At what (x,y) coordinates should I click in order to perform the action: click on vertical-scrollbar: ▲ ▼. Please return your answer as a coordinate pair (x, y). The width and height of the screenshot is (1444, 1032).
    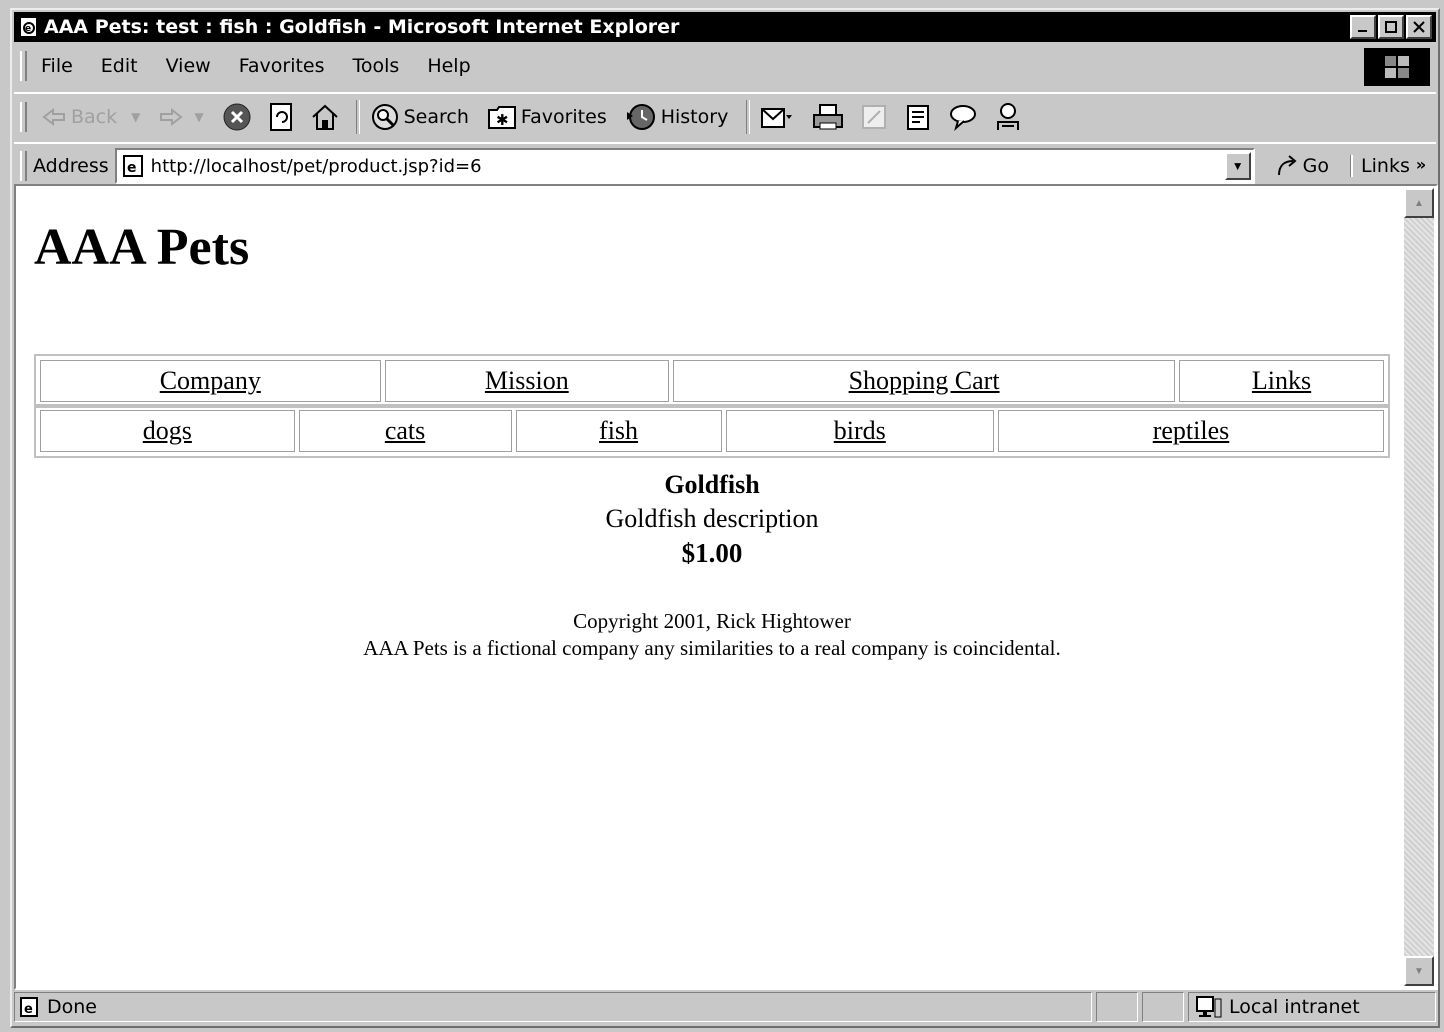
    Looking at the image, I should click on (1419, 587).